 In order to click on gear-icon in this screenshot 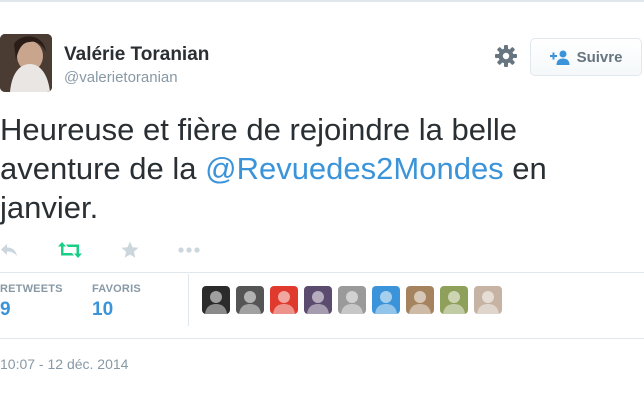, I will do `click(506, 56)`.